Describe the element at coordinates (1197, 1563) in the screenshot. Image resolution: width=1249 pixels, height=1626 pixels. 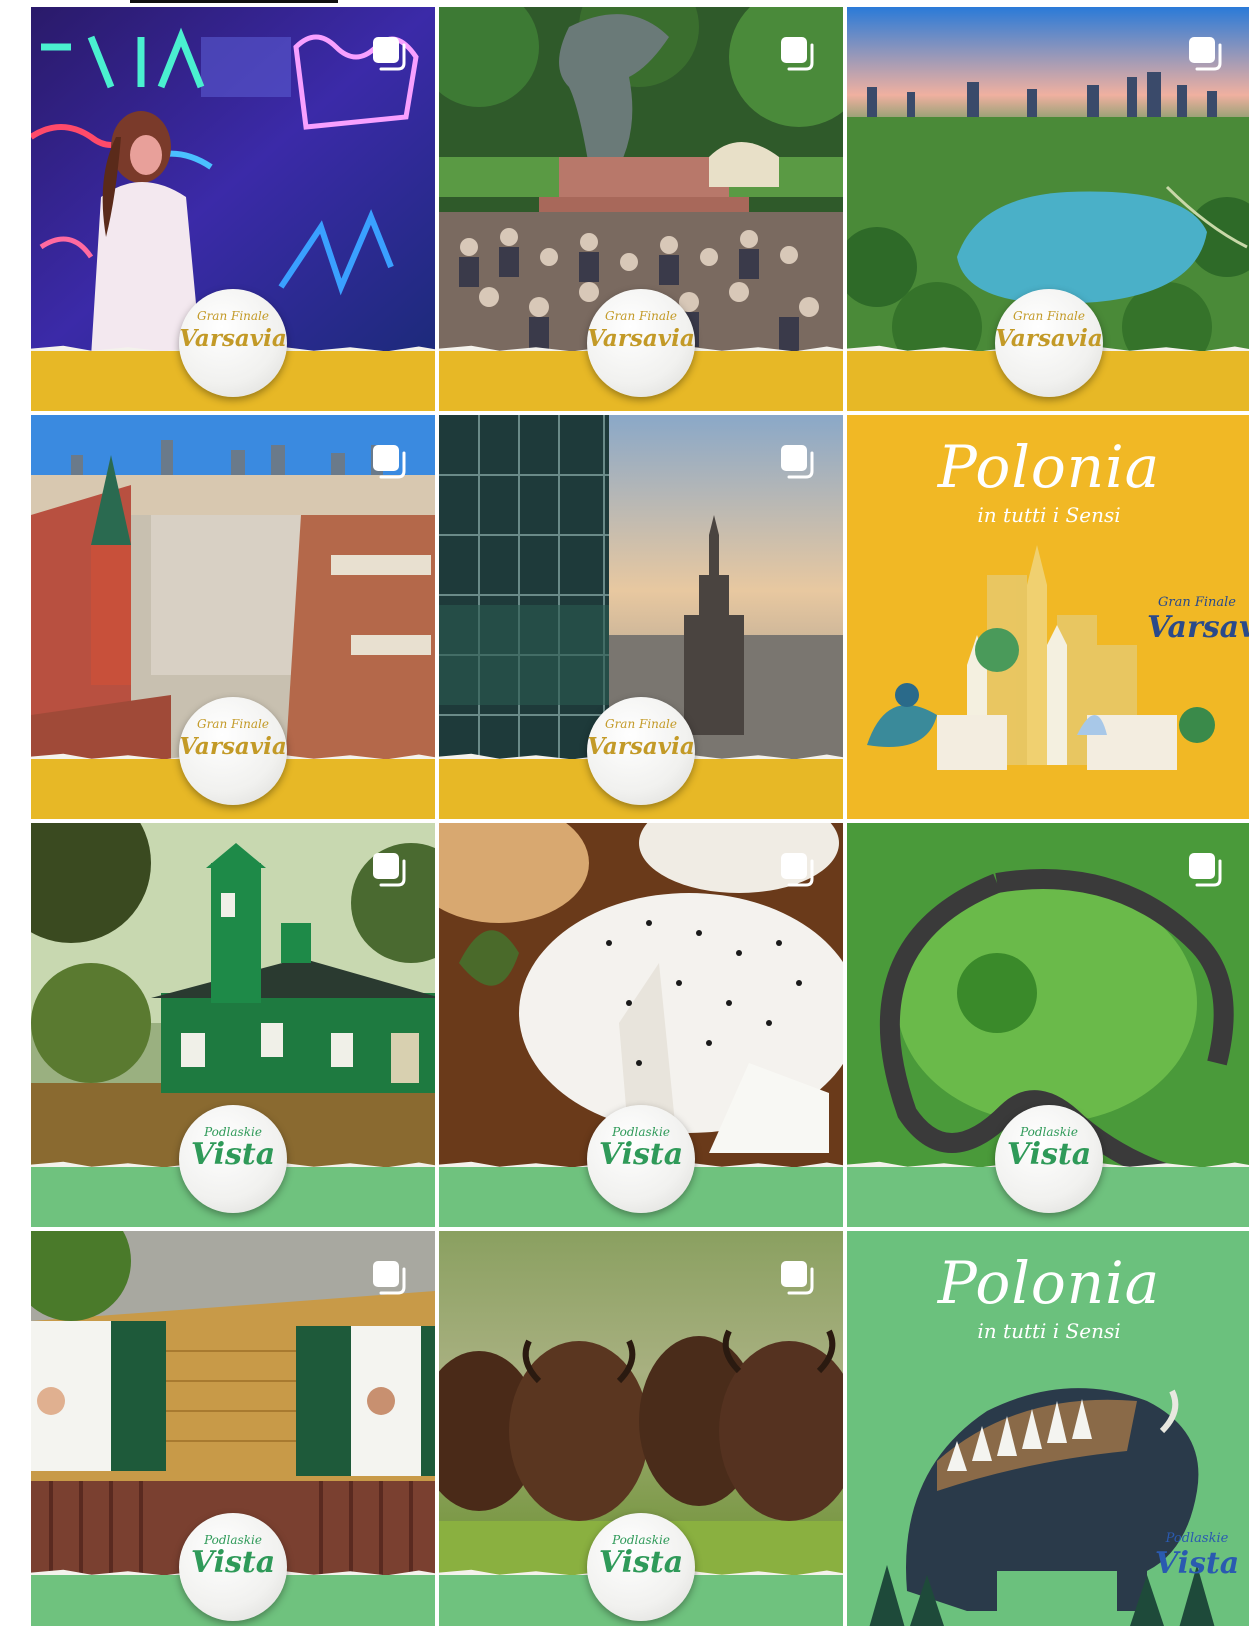
I see `poster-brand-main: Vista` at that location.